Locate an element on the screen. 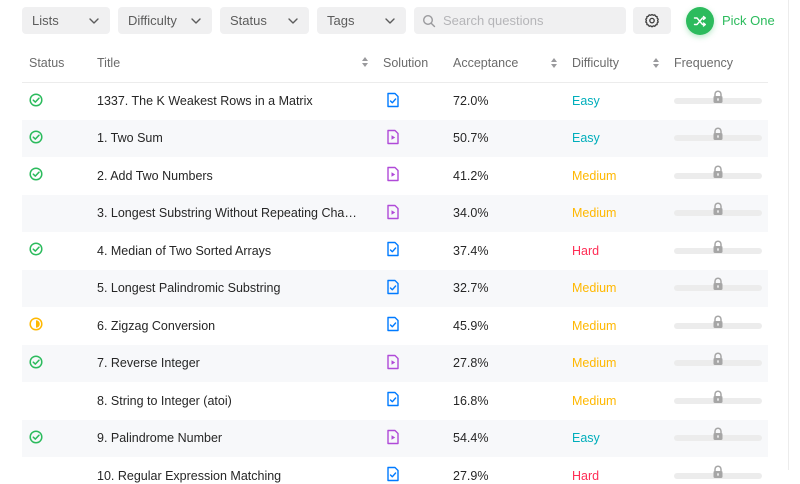 The width and height of the screenshot is (800, 484). column-header-difficulty: Difficulty is located at coordinates (623, 64).